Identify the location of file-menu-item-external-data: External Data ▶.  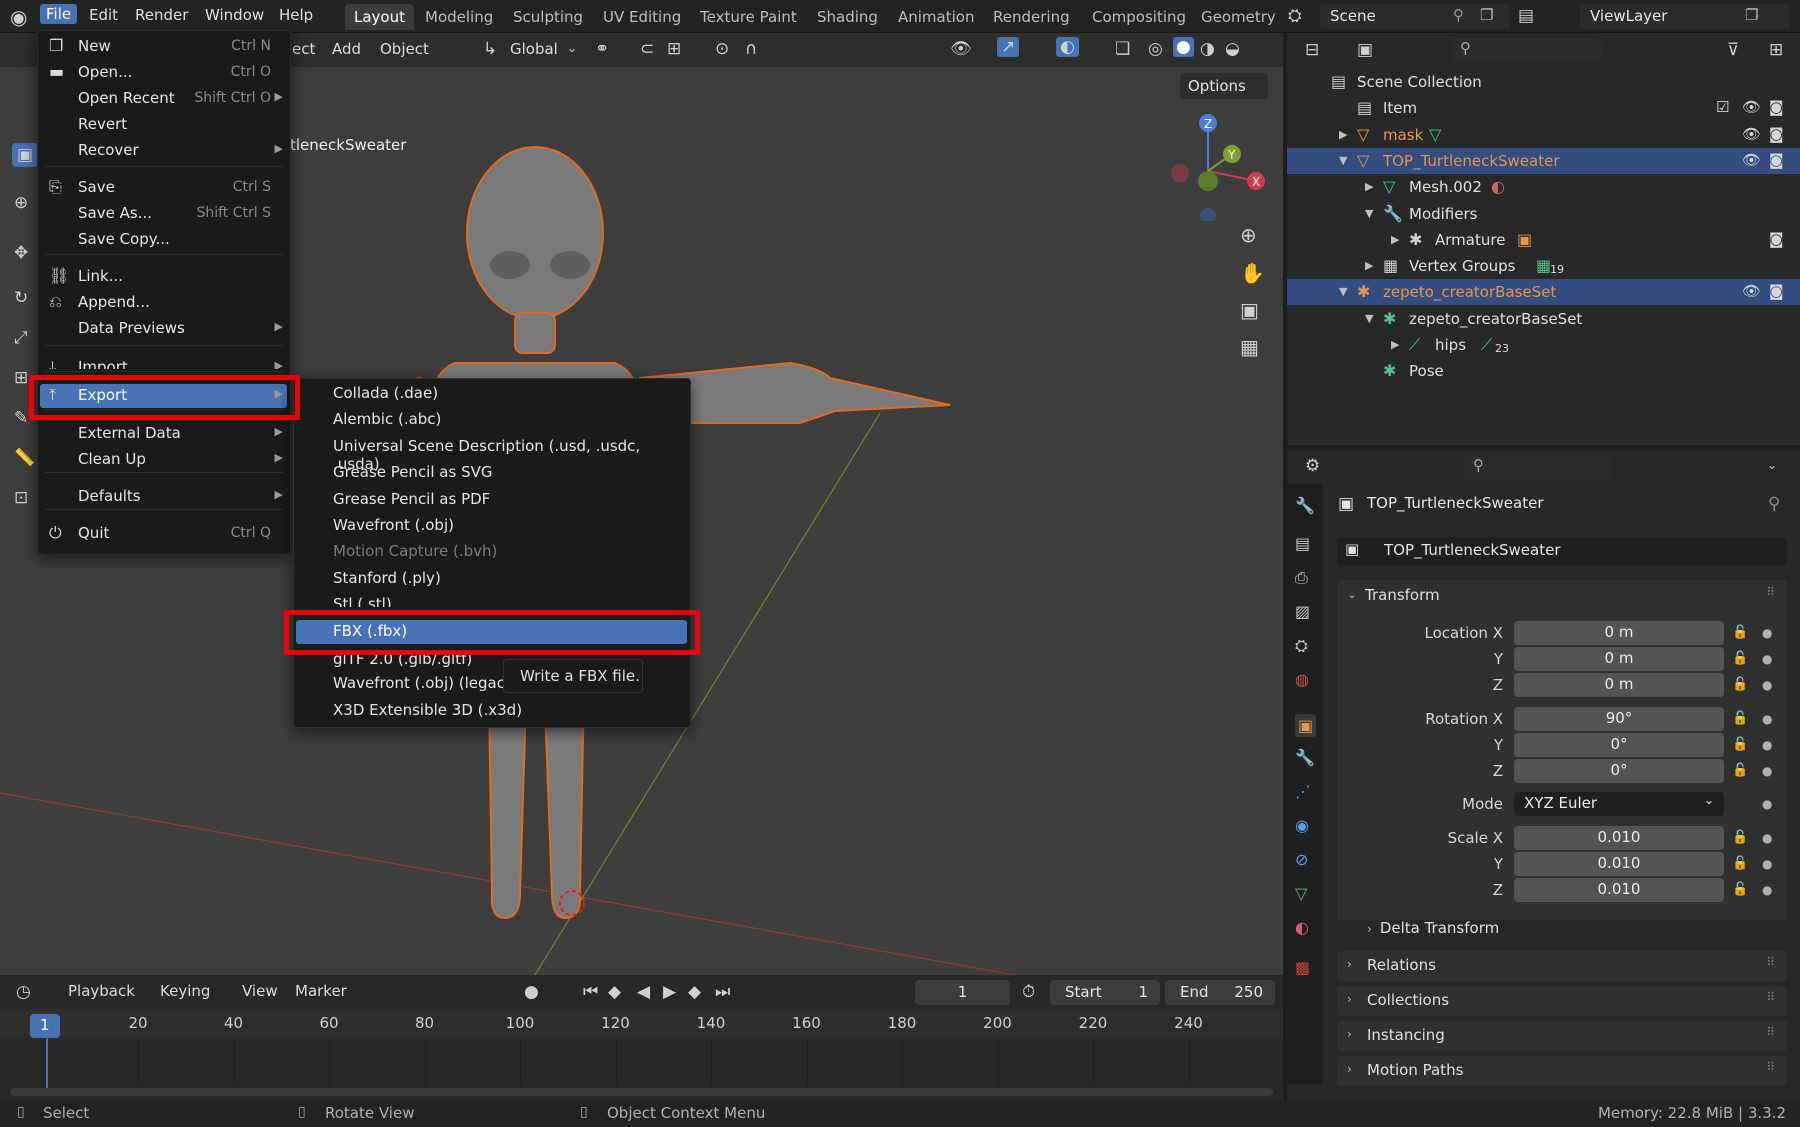
(164, 433).